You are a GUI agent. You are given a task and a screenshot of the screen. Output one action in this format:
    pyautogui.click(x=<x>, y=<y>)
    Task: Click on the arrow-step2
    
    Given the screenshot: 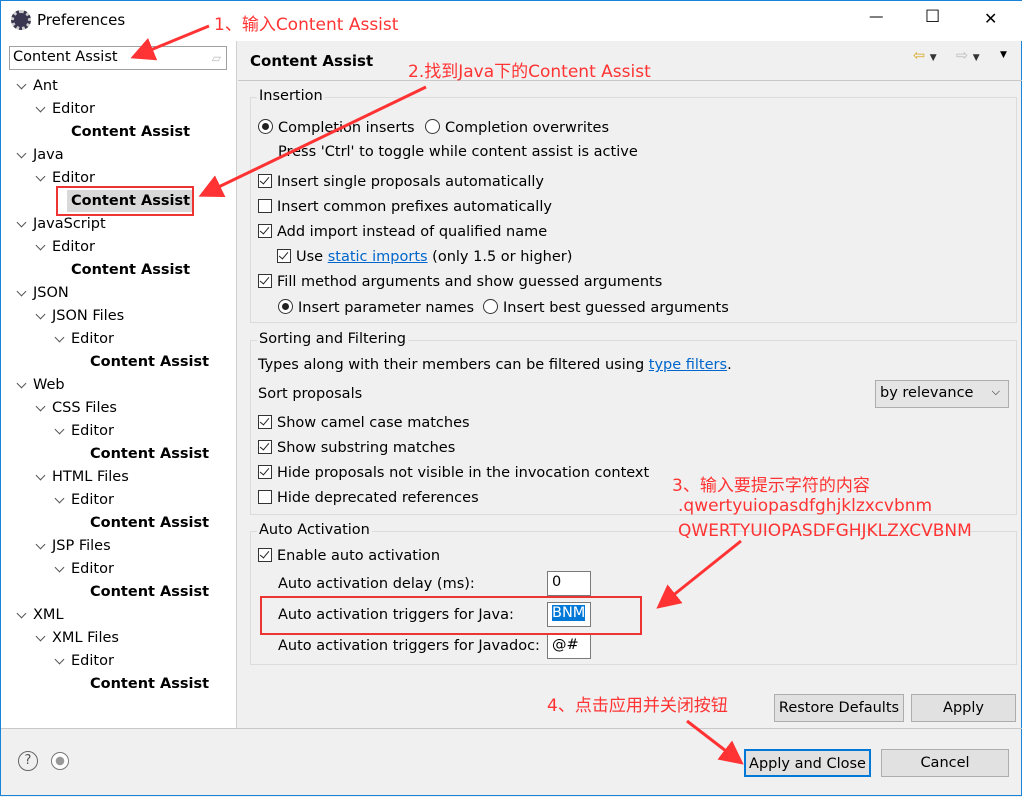 What is the action you would take?
    pyautogui.click(x=312, y=141)
    